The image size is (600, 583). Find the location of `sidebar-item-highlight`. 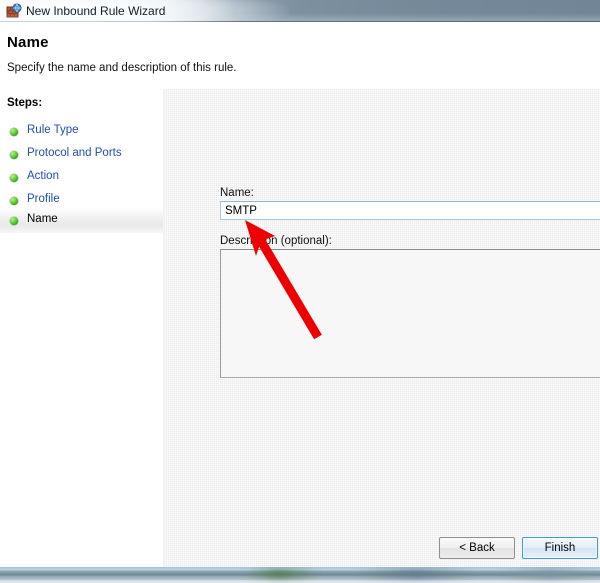

sidebar-item-highlight is located at coordinates (81, 220).